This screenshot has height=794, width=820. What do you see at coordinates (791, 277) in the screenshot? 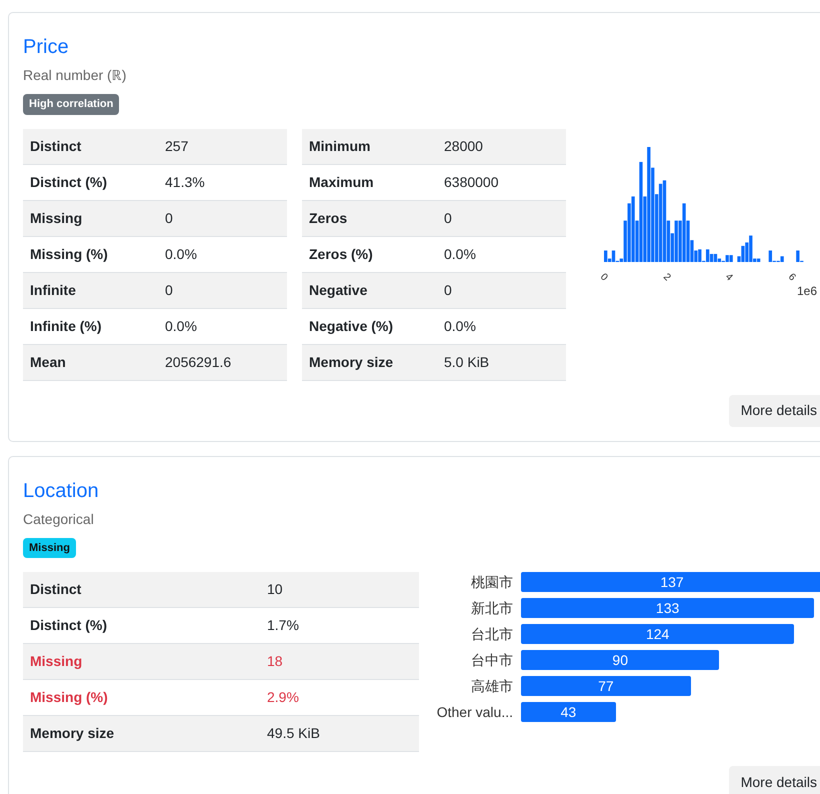
I see `axis-tick-label: 6` at bounding box center [791, 277].